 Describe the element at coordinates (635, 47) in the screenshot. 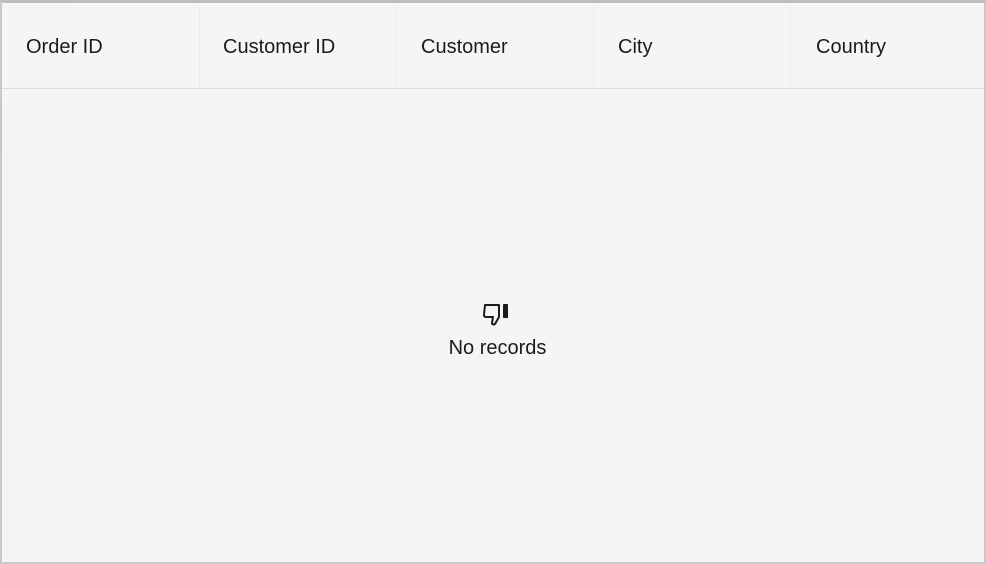

I see `column-header-city: City` at that location.